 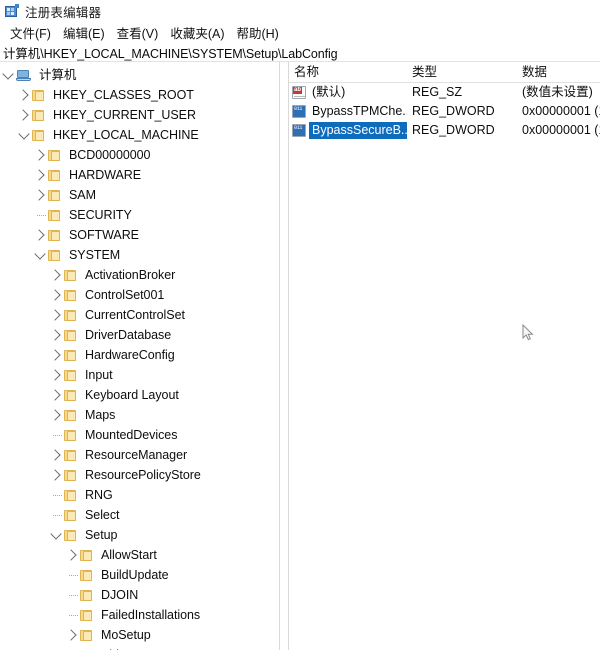 I want to click on tree-node: ResourceManager, so click(x=139, y=455).